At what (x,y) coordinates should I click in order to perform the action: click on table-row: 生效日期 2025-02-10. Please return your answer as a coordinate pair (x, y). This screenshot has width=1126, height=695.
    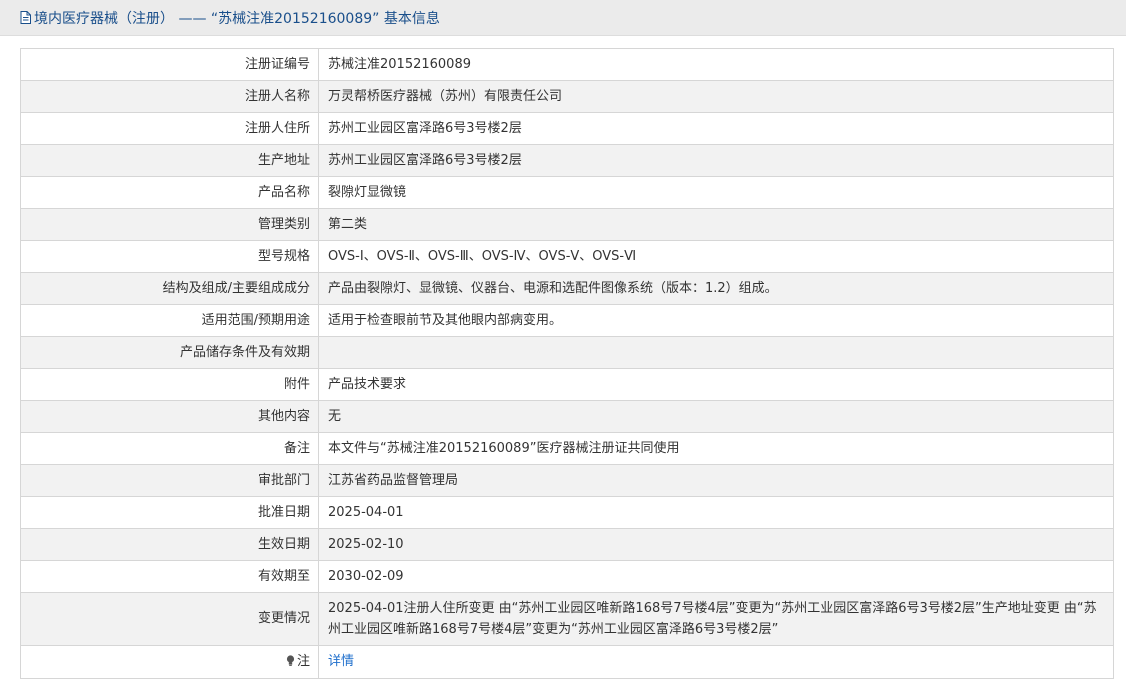
    Looking at the image, I should click on (567, 544).